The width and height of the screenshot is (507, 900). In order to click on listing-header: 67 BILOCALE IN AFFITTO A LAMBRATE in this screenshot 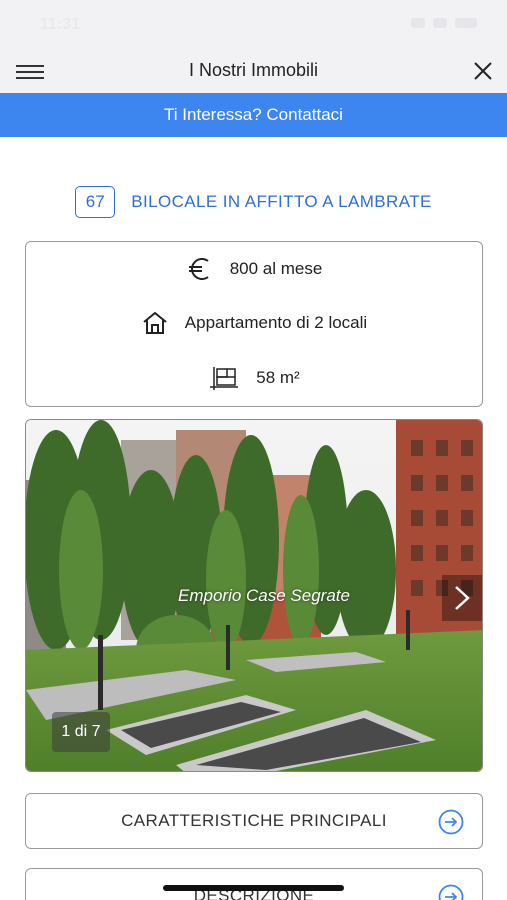, I will do `click(253, 202)`.